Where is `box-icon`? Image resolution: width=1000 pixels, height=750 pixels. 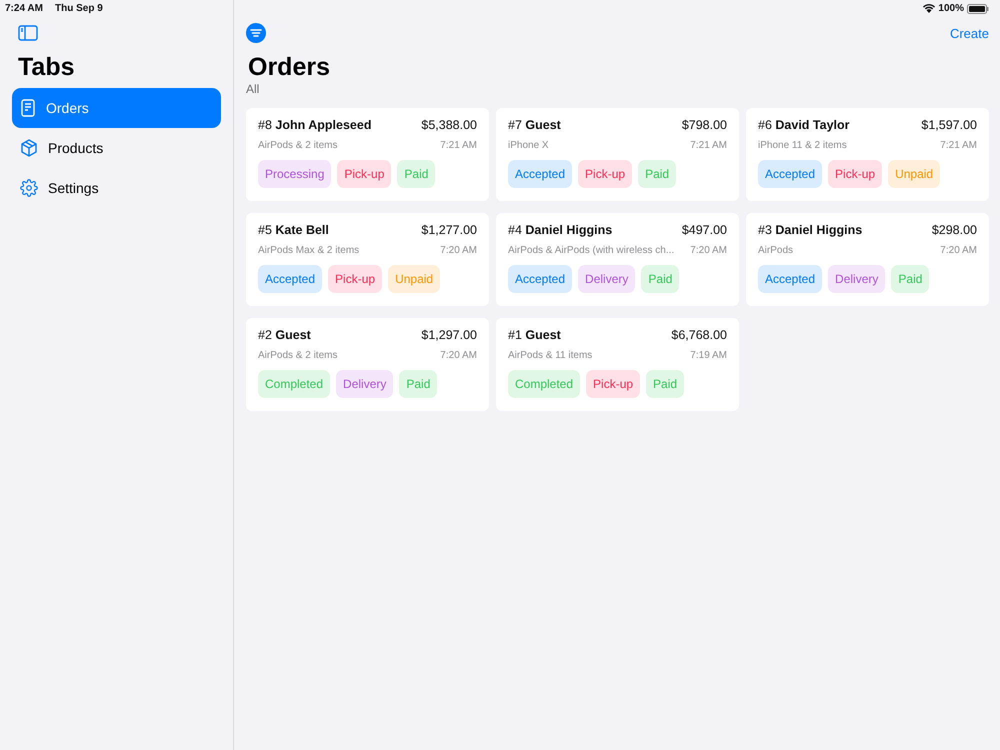
box-icon is located at coordinates (29, 148).